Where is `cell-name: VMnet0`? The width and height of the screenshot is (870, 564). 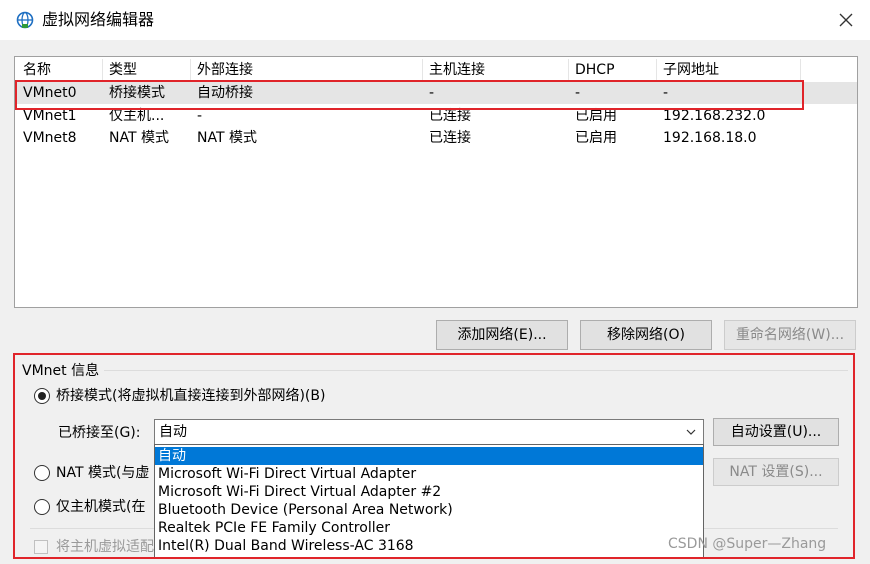 cell-name: VMnet0 is located at coordinates (50, 93).